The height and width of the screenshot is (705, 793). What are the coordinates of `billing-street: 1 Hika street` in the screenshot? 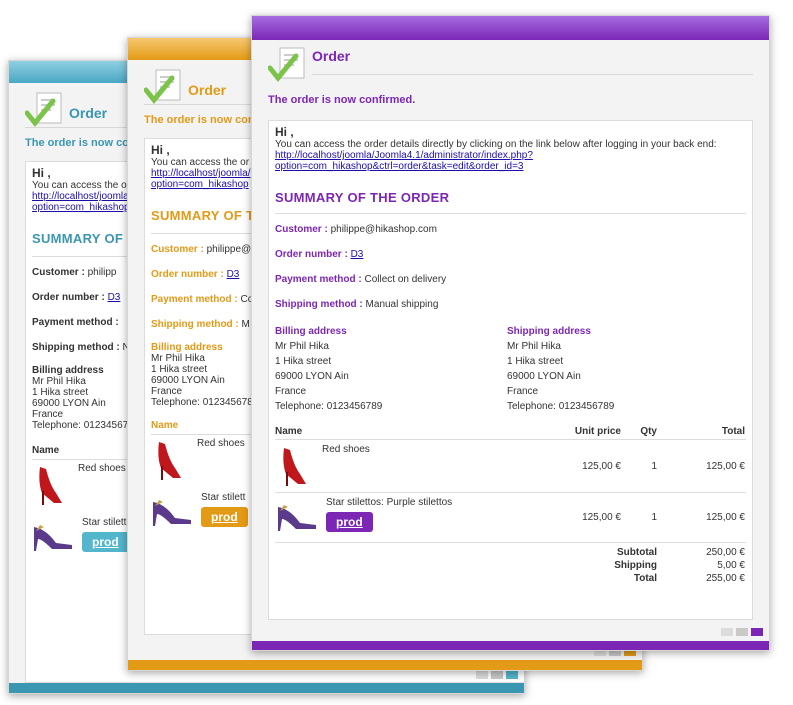 It's located at (303, 361).